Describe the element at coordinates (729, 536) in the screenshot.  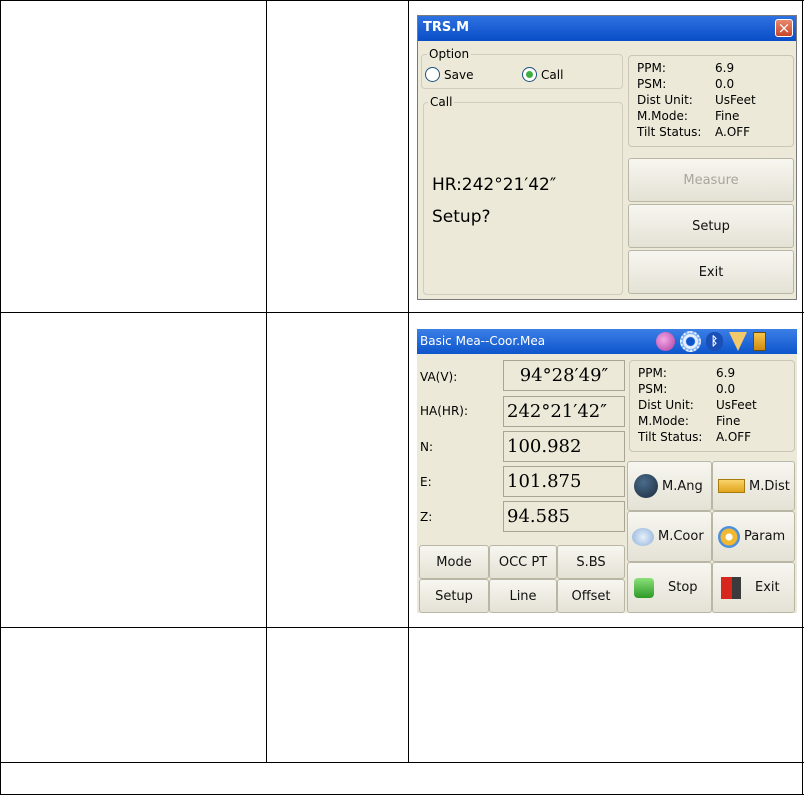
I see `gears-icon` at that location.